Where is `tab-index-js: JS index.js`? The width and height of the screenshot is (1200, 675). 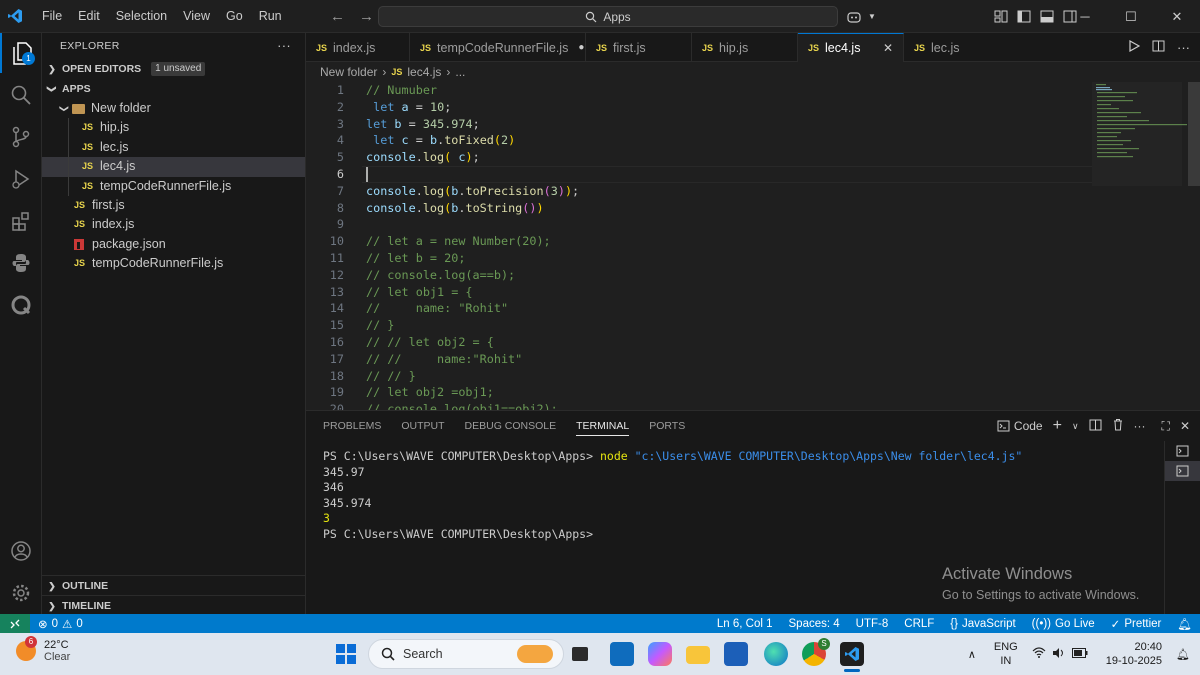
tab-index-js: JS index.js is located at coordinates (358, 47).